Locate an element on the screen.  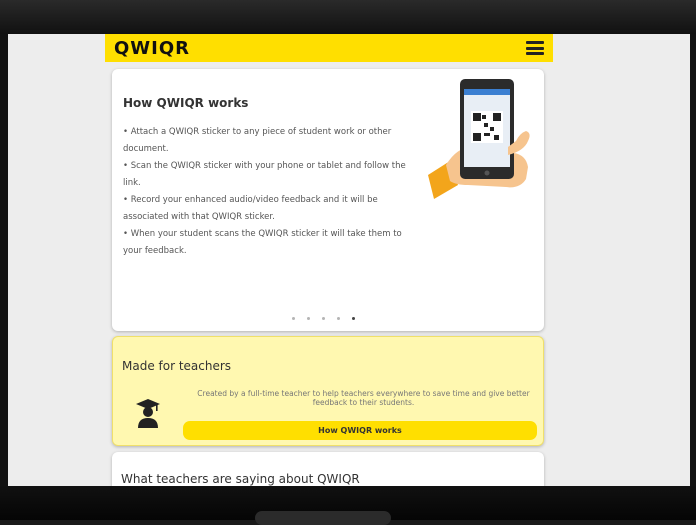
carousel-indicators is located at coordinates (323, 318).